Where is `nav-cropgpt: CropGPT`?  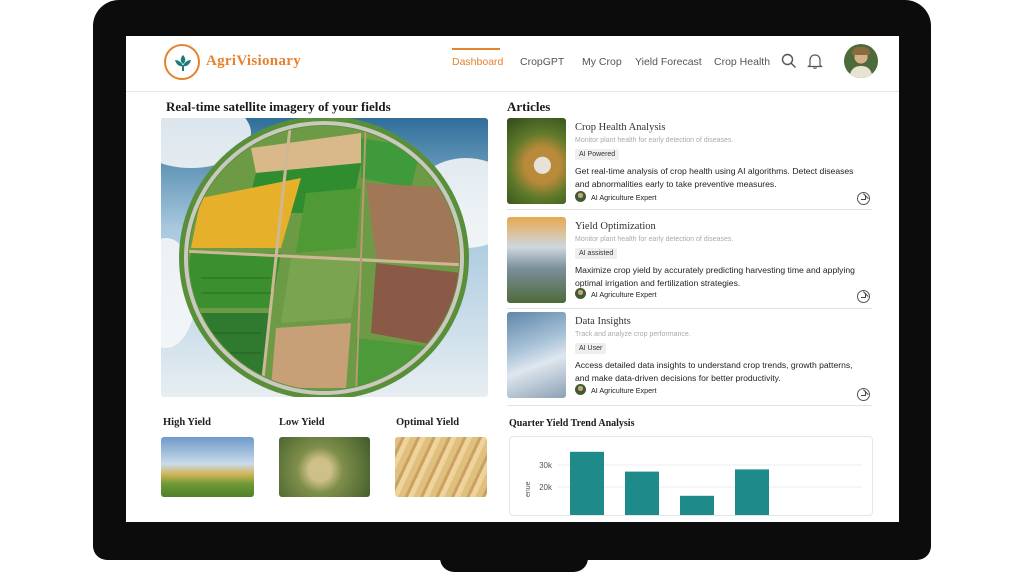
nav-cropgpt: CropGPT is located at coordinates (542, 62).